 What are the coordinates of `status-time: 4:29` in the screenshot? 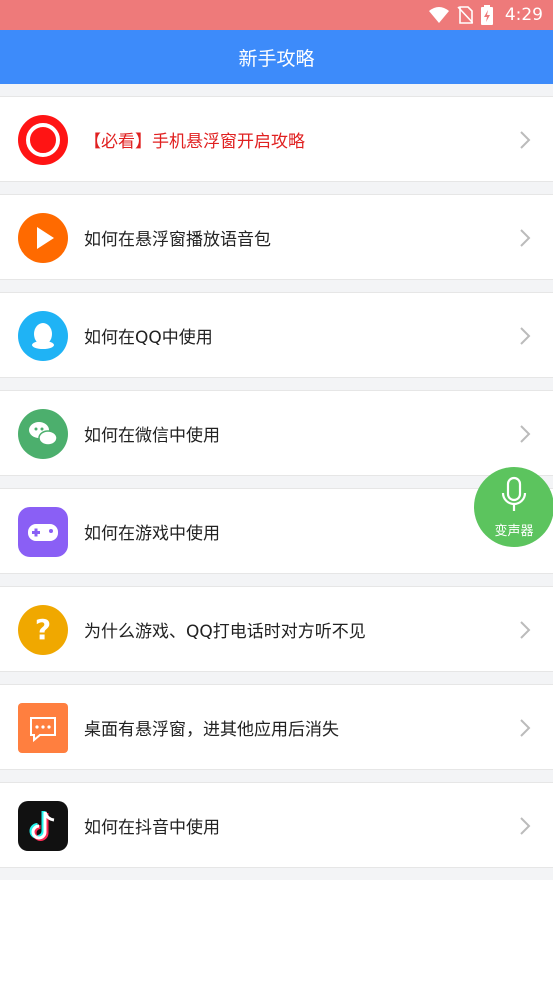 It's located at (523, 15).